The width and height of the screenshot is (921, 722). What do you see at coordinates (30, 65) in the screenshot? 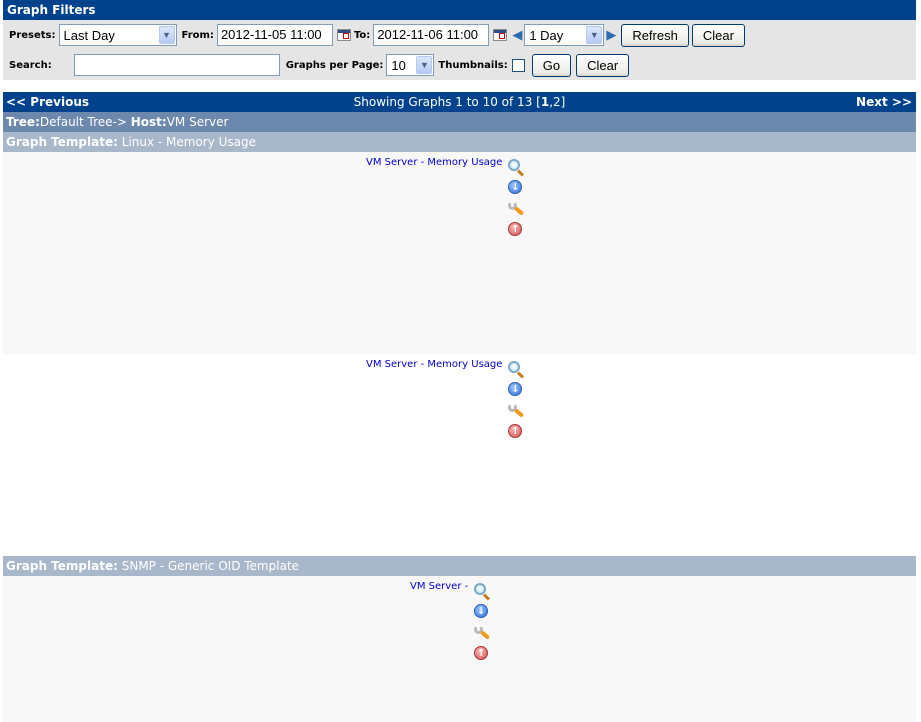
I see `search-label: Search:` at bounding box center [30, 65].